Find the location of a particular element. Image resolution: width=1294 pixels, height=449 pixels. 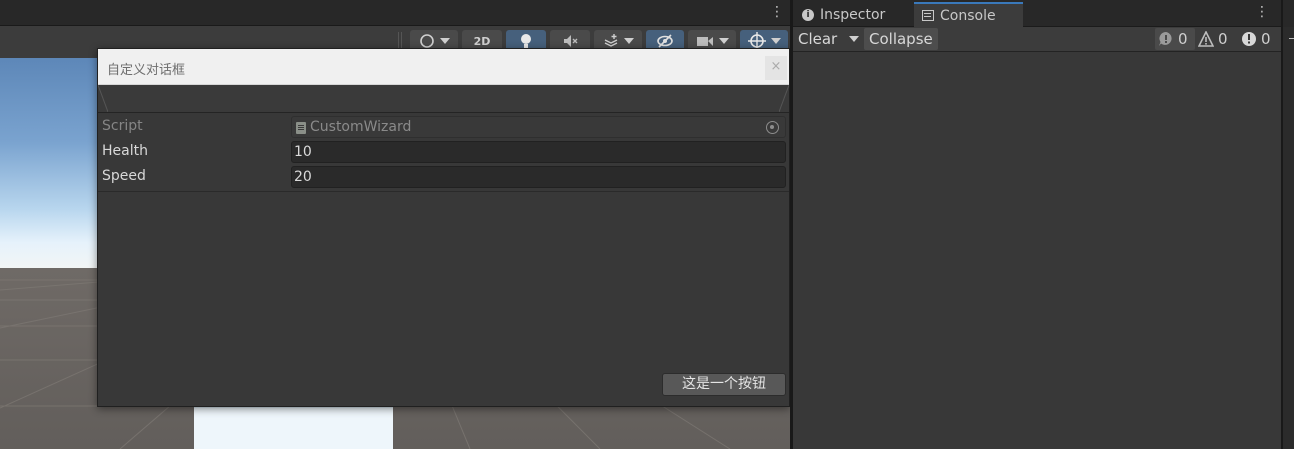

tab-inspector-label: Inspector is located at coordinates (853, 14).